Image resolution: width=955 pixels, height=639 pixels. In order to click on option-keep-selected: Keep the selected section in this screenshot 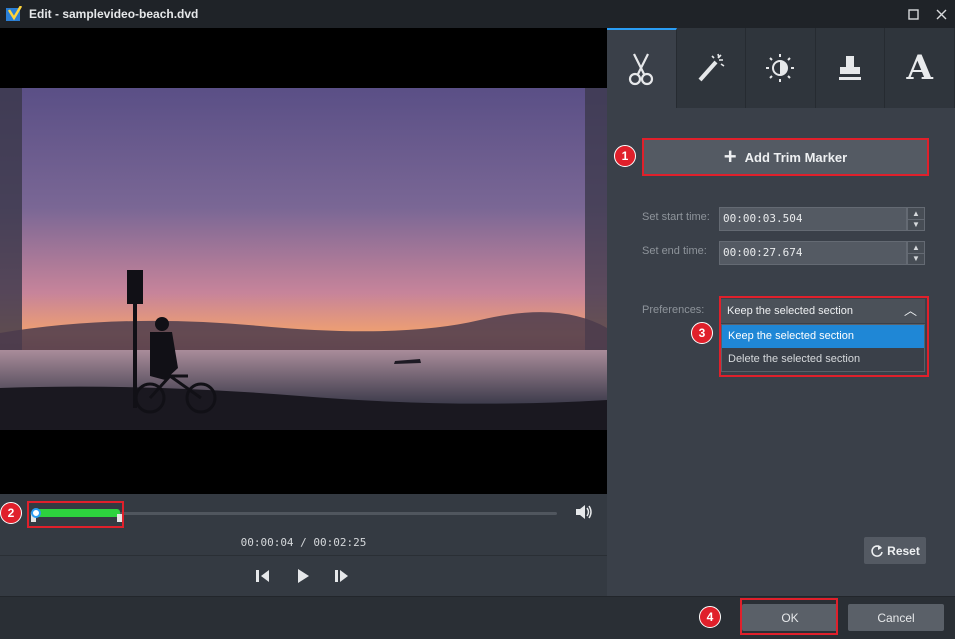, I will do `click(823, 336)`.